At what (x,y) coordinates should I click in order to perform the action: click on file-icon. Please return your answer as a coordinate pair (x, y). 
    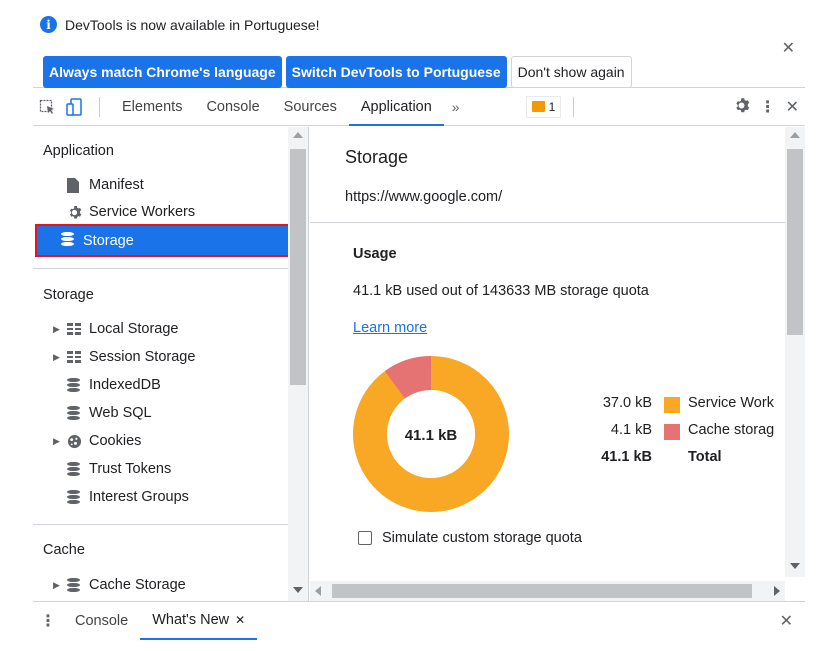
    Looking at the image, I should click on (78, 185).